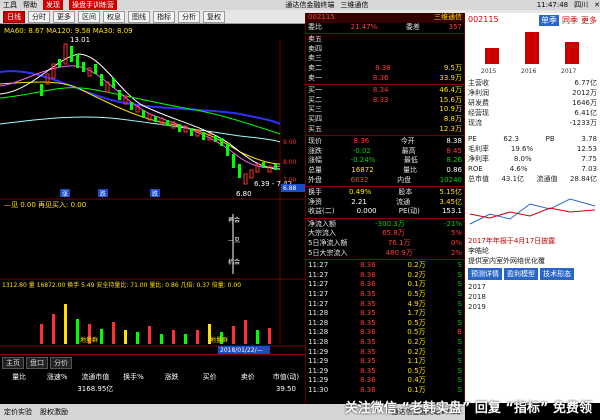  What do you see at coordinates (54, 412) in the screenshot?
I see `status-item-2: 股权激励` at bounding box center [54, 412].